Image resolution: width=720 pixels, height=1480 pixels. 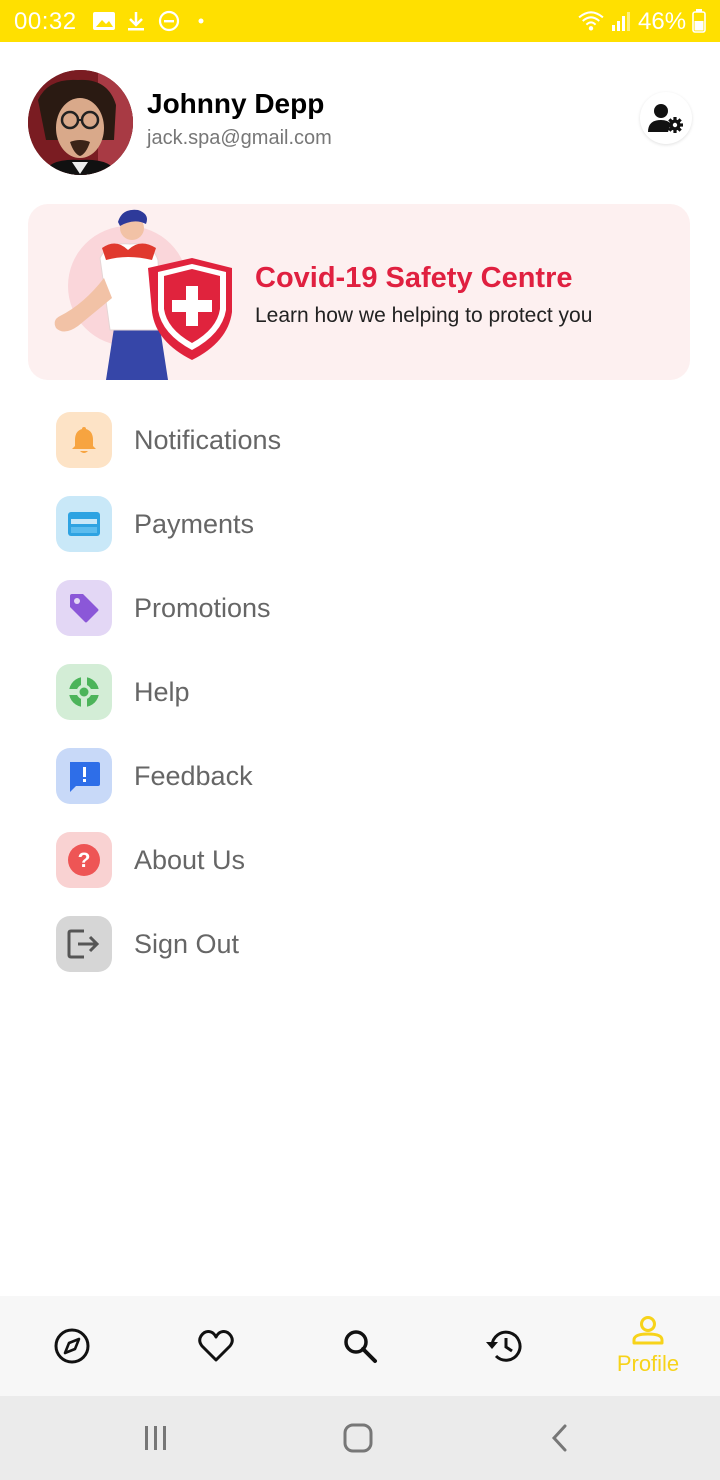 What do you see at coordinates (84, 524) in the screenshot?
I see `card-icon` at bounding box center [84, 524].